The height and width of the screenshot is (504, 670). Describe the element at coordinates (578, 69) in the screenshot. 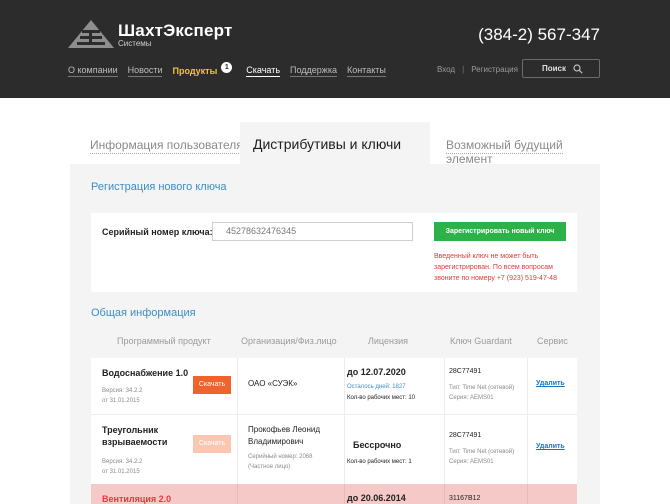

I see `search-icon` at that location.